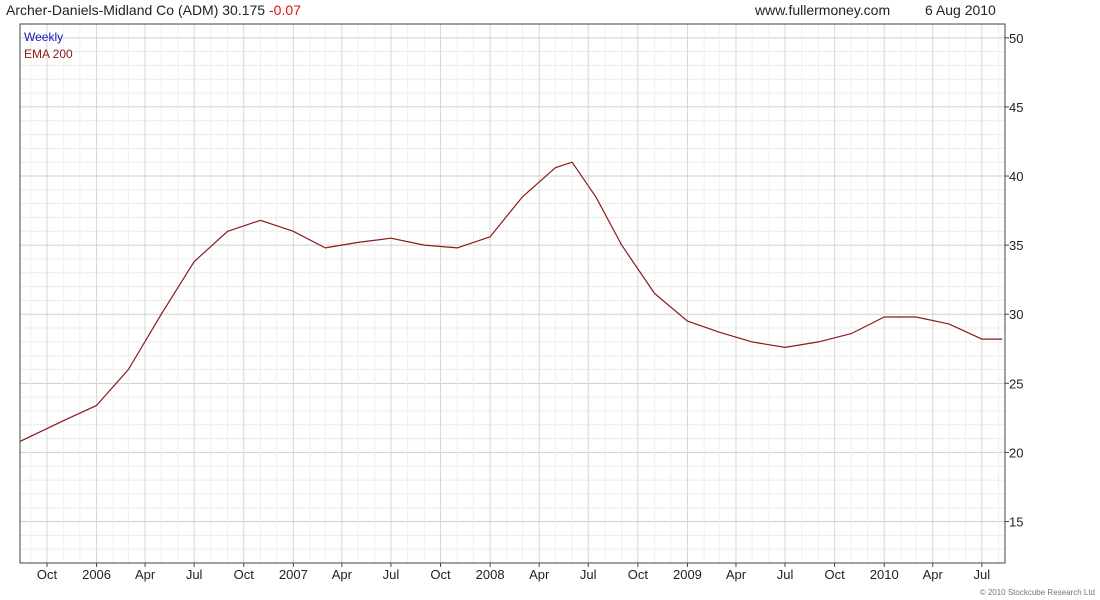 This screenshot has width=1100, height=600. Describe the element at coordinates (293, 574) in the screenshot. I see `x-tick-label: 2007` at that location.